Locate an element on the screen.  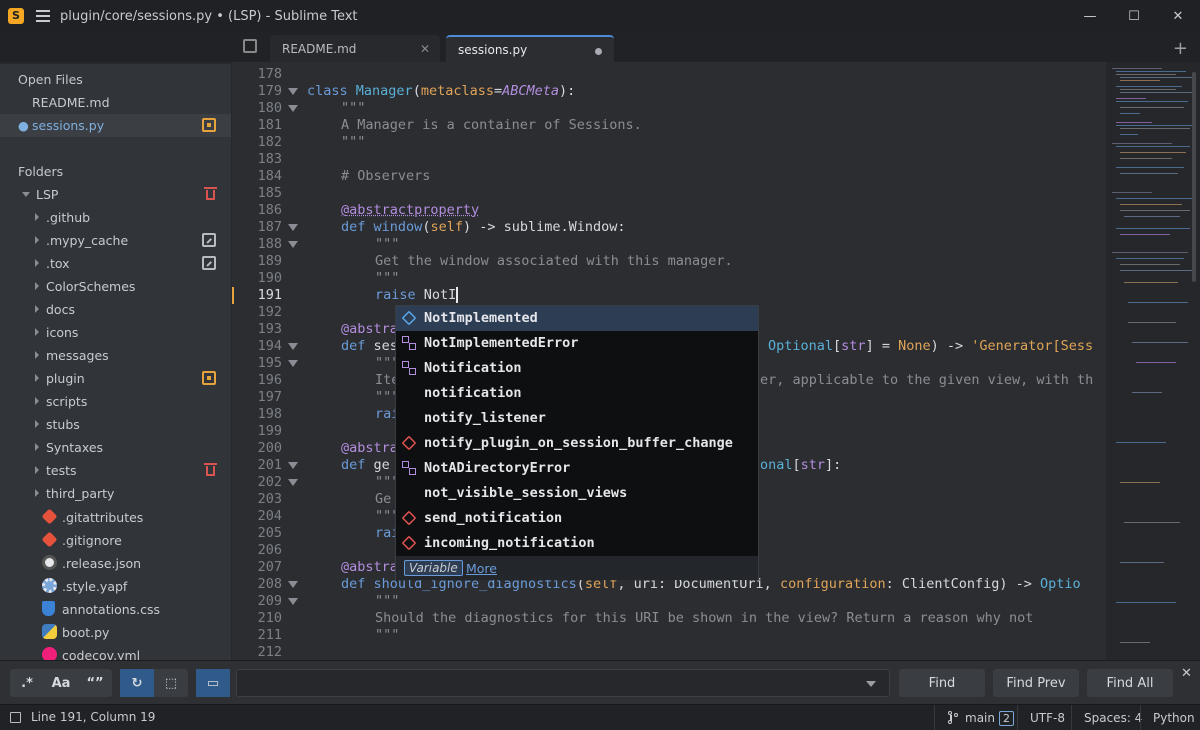
class-icon is located at coordinates (409, 343).